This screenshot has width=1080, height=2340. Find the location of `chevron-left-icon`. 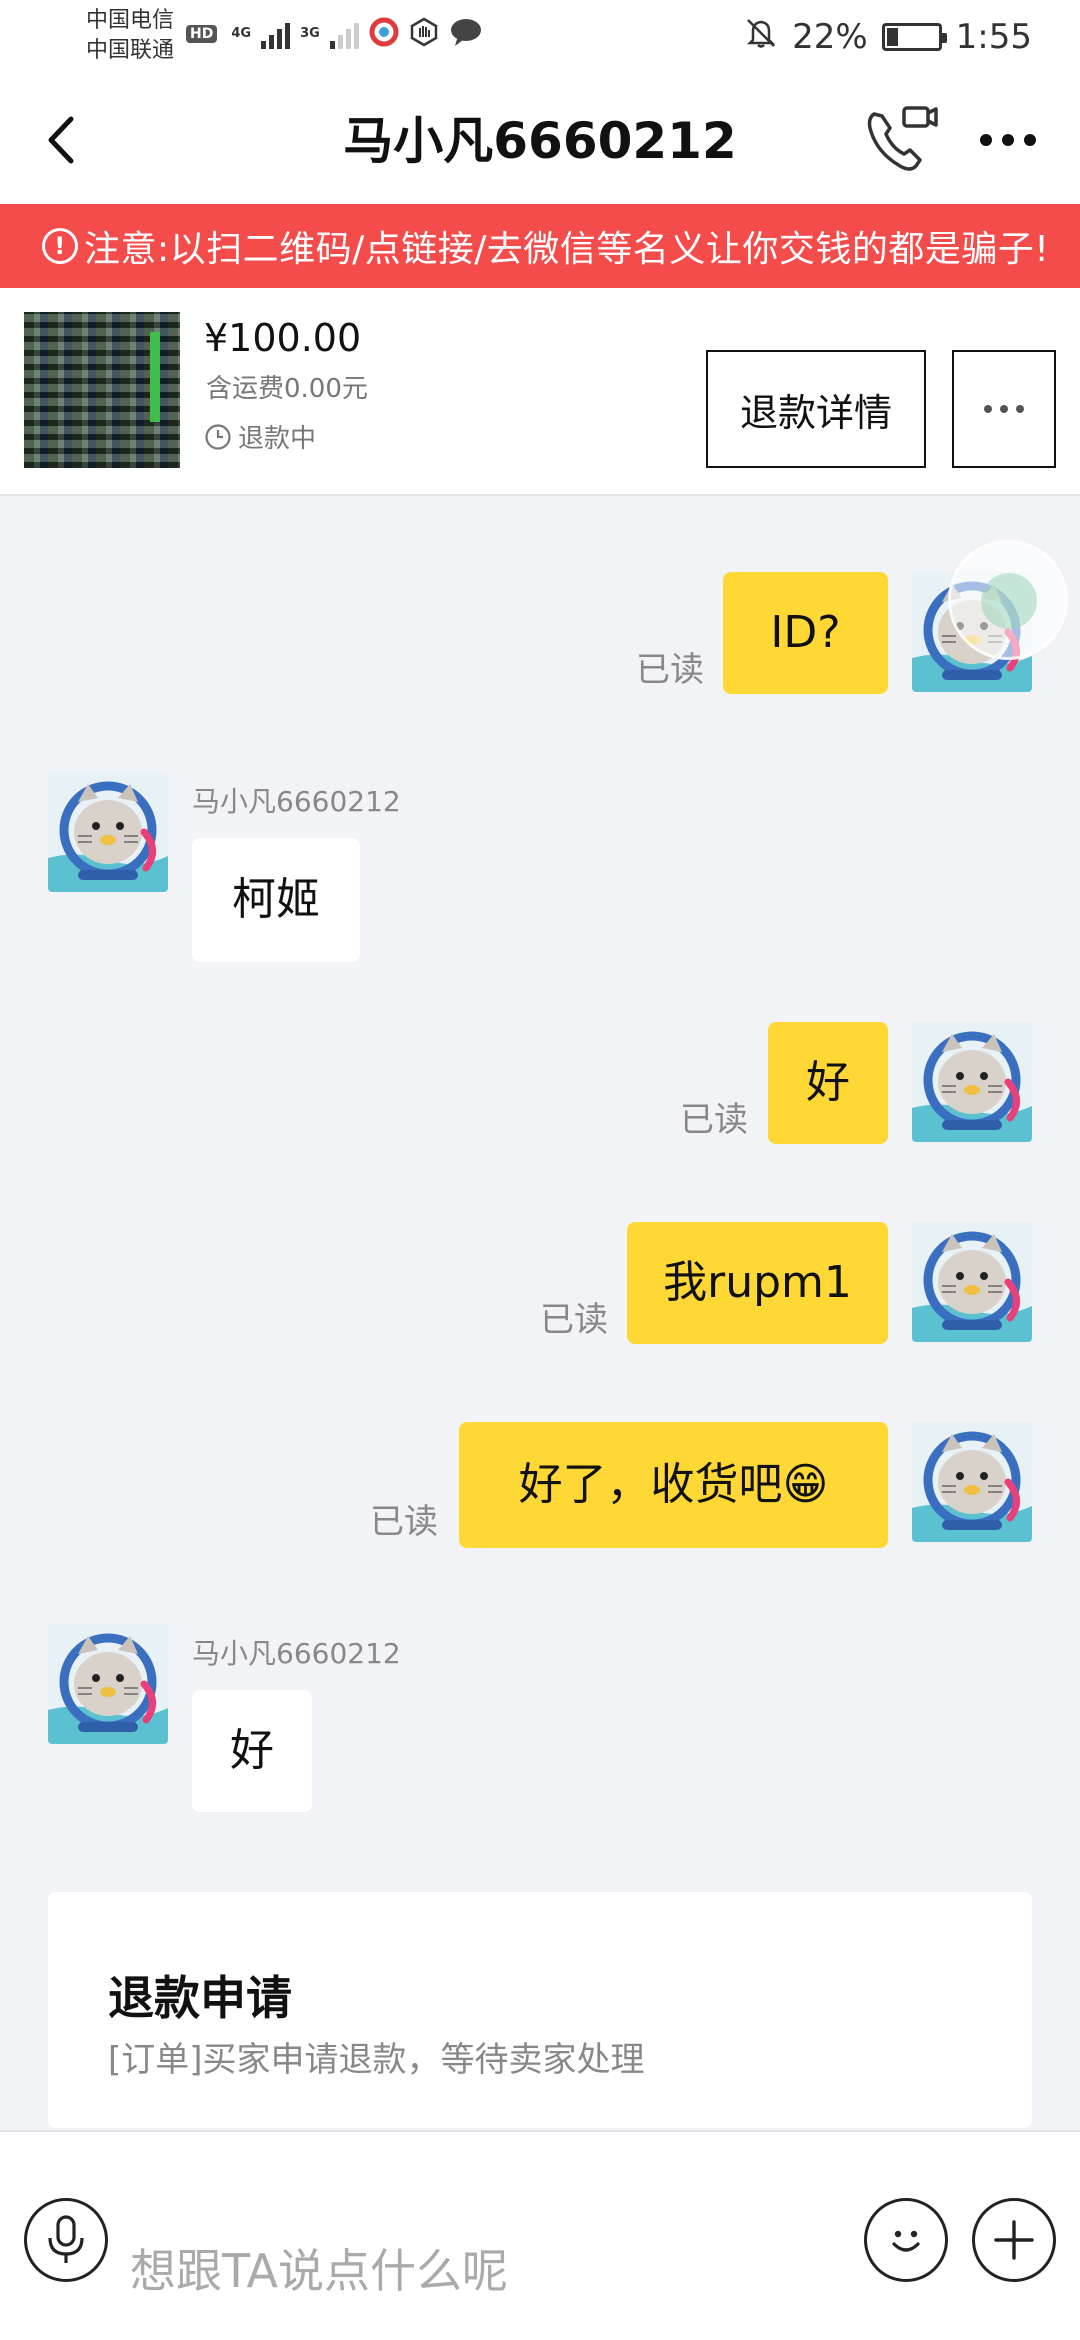

chevron-left-icon is located at coordinates (61, 140).